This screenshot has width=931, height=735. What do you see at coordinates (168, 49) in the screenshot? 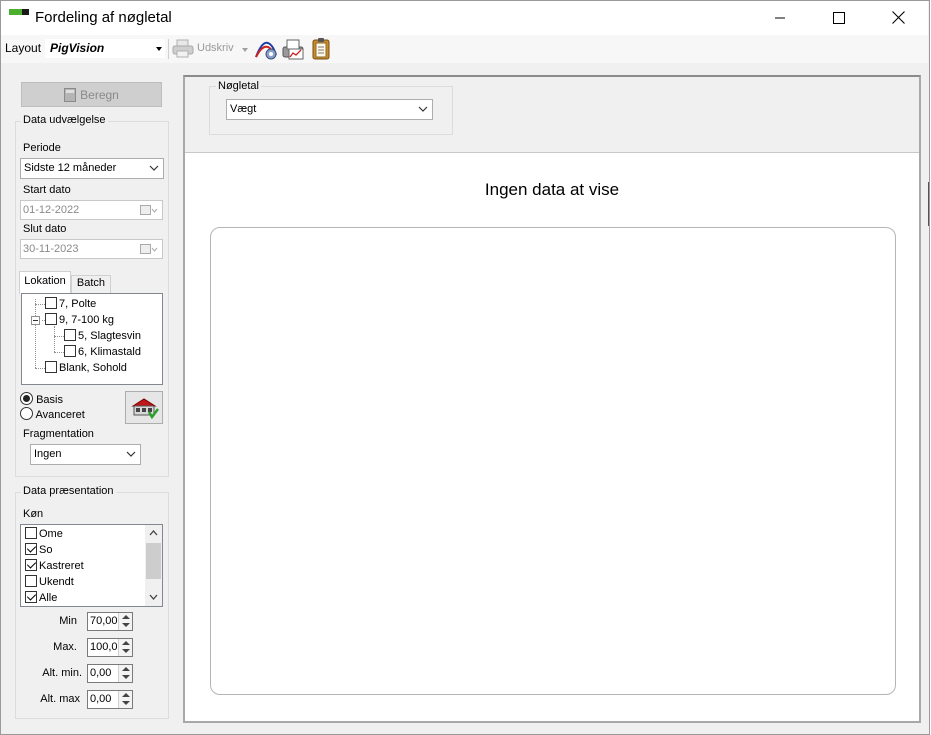
I see `toolbar-separator` at bounding box center [168, 49].